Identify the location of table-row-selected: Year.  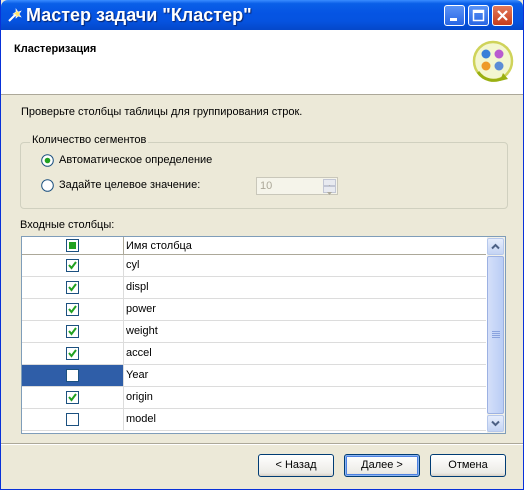
(254, 376).